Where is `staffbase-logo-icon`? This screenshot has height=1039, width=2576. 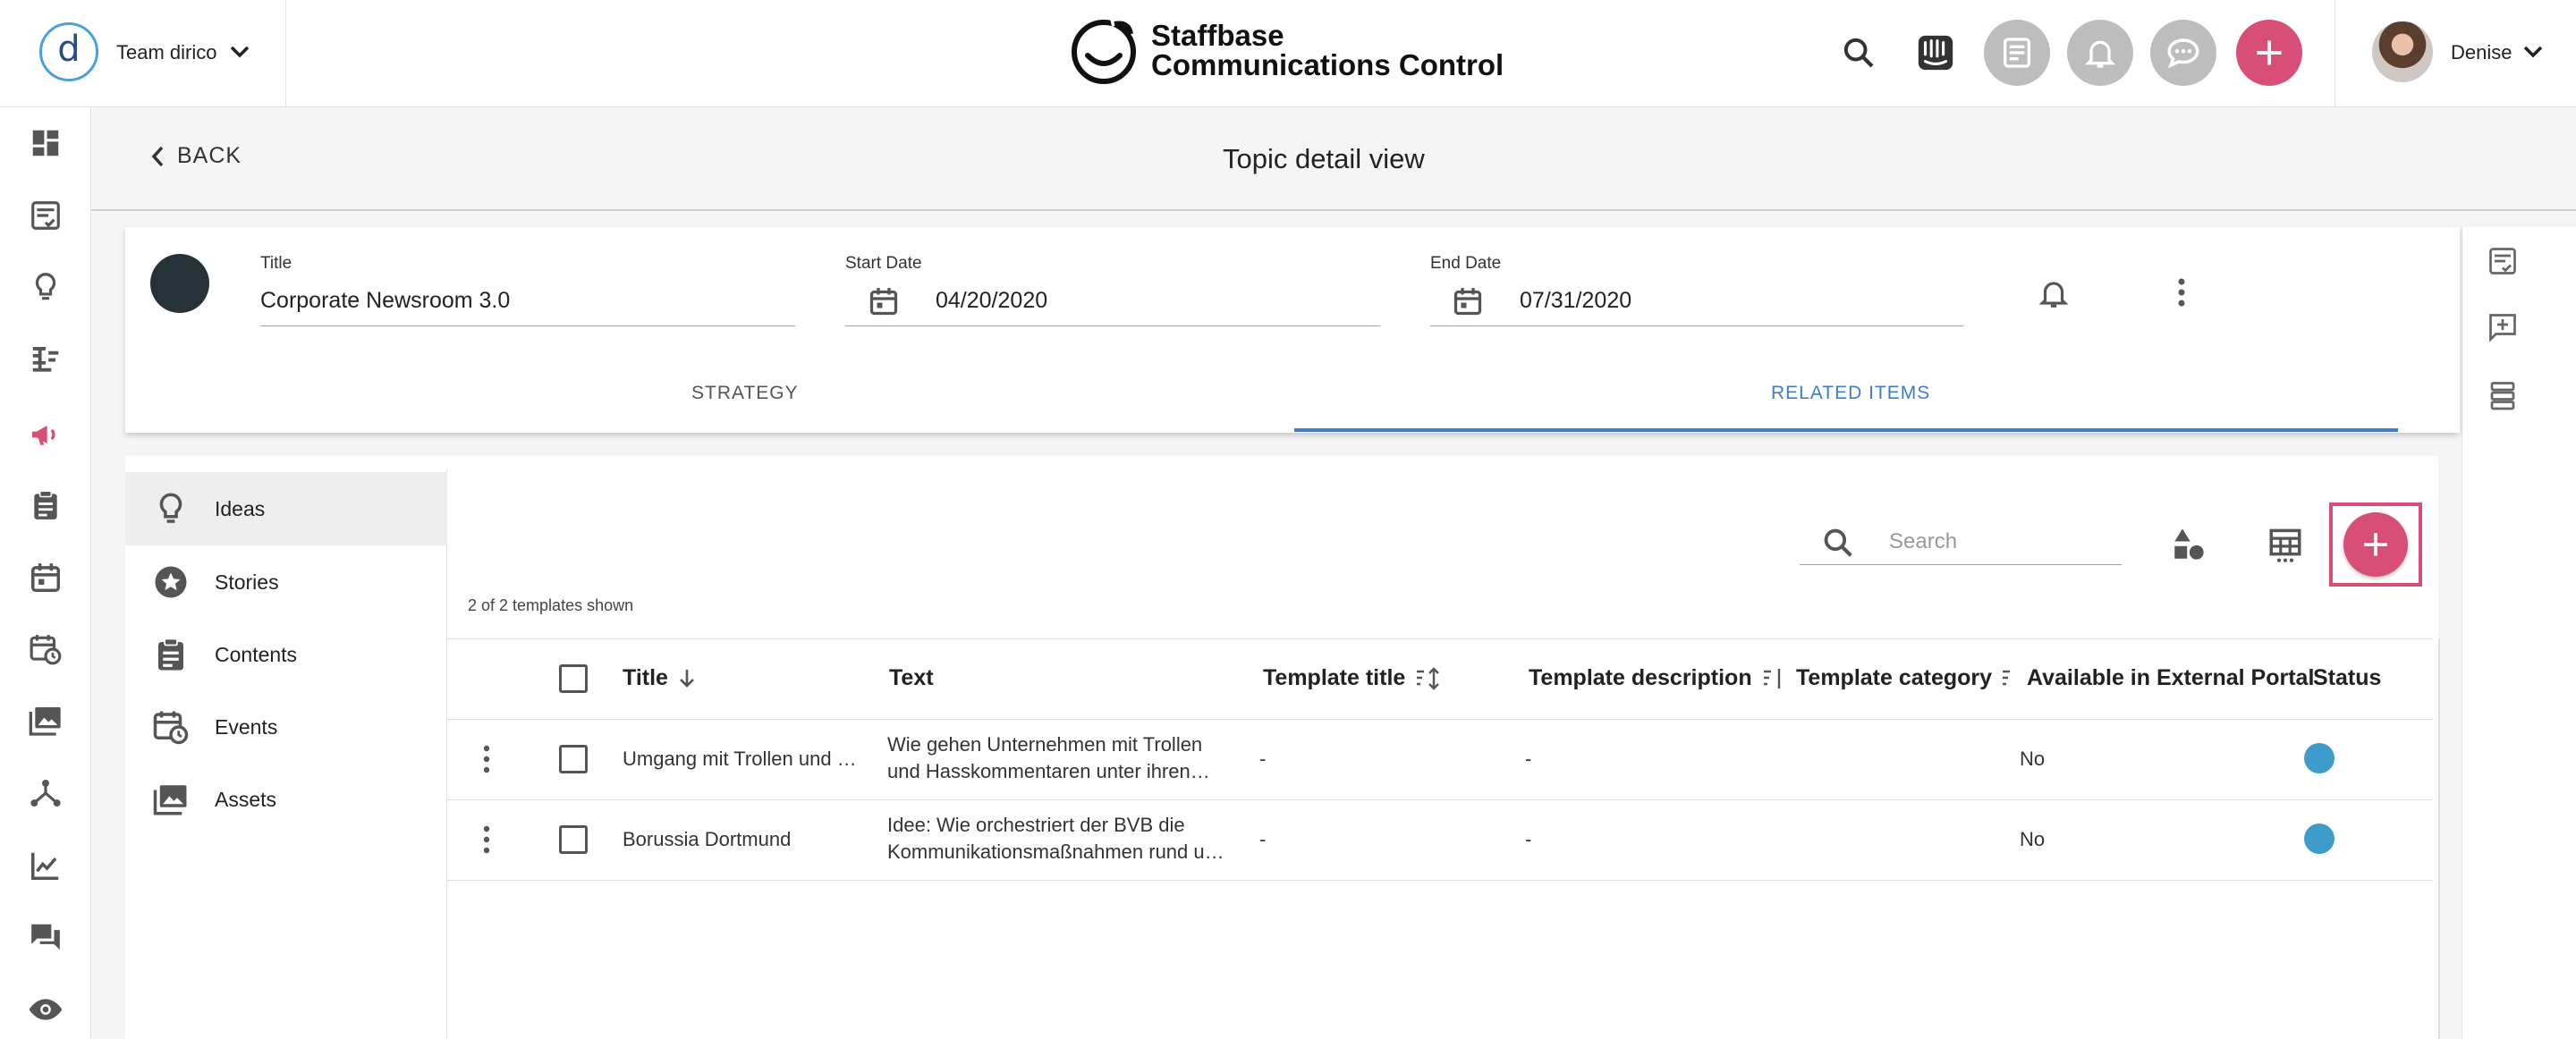 staffbase-logo-icon is located at coordinates (1105, 50).